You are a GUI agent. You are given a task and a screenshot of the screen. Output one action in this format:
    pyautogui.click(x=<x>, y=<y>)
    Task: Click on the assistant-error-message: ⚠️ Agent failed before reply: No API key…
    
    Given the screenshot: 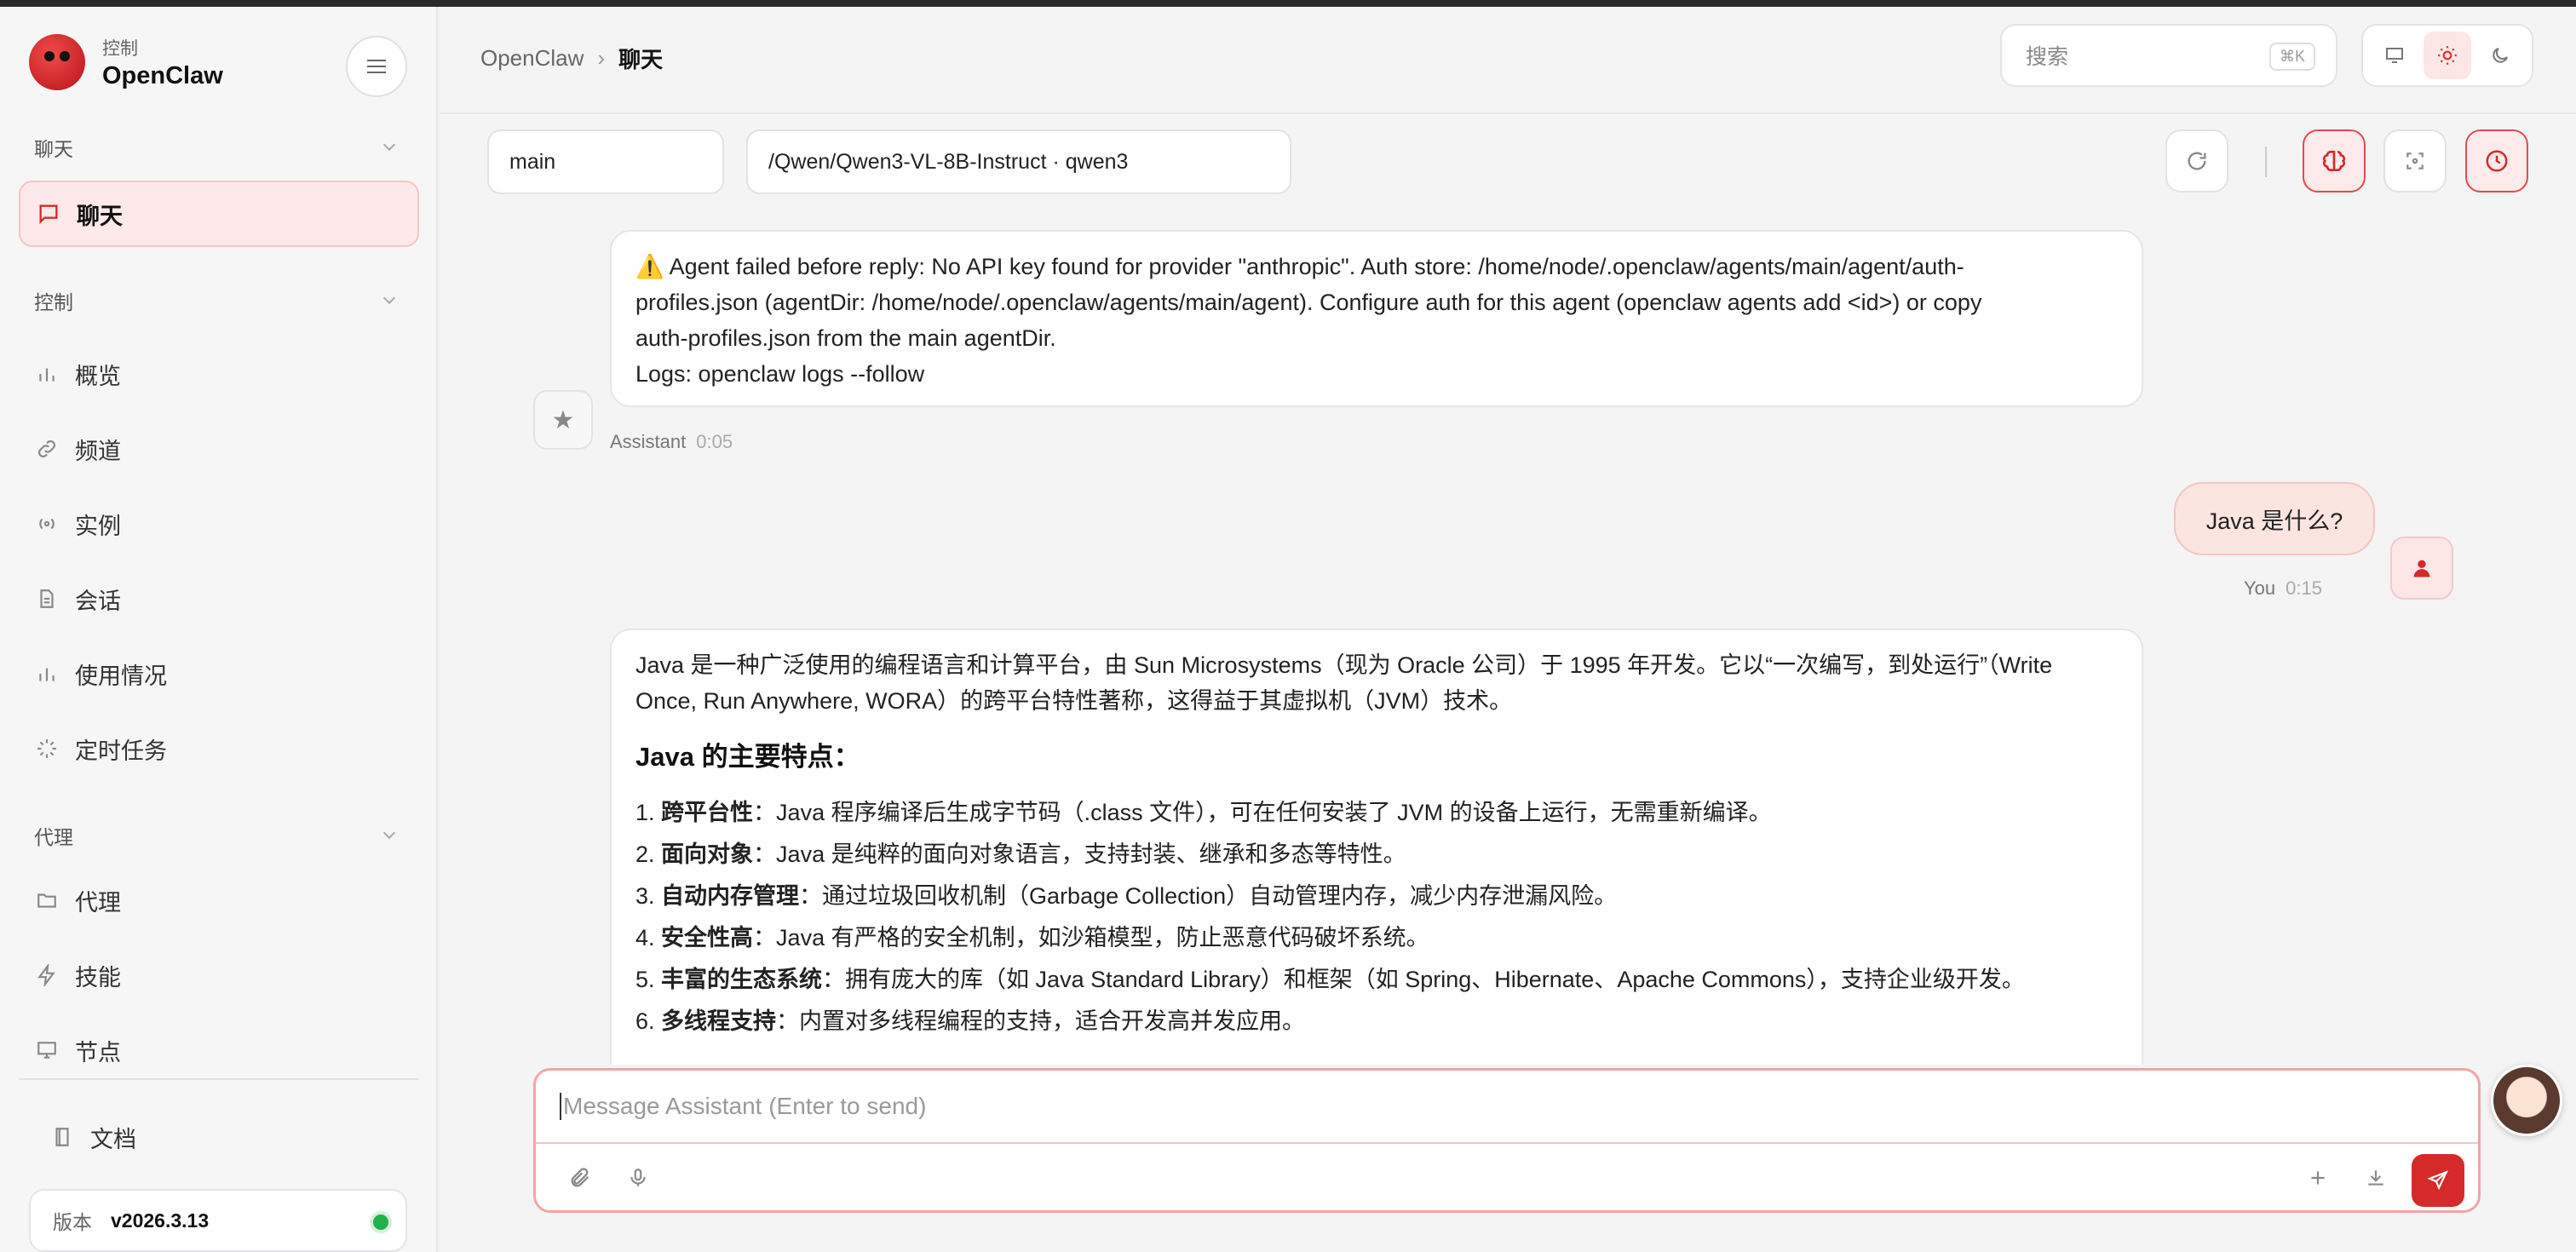 What is the action you would take?
    pyautogui.click(x=1377, y=318)
    